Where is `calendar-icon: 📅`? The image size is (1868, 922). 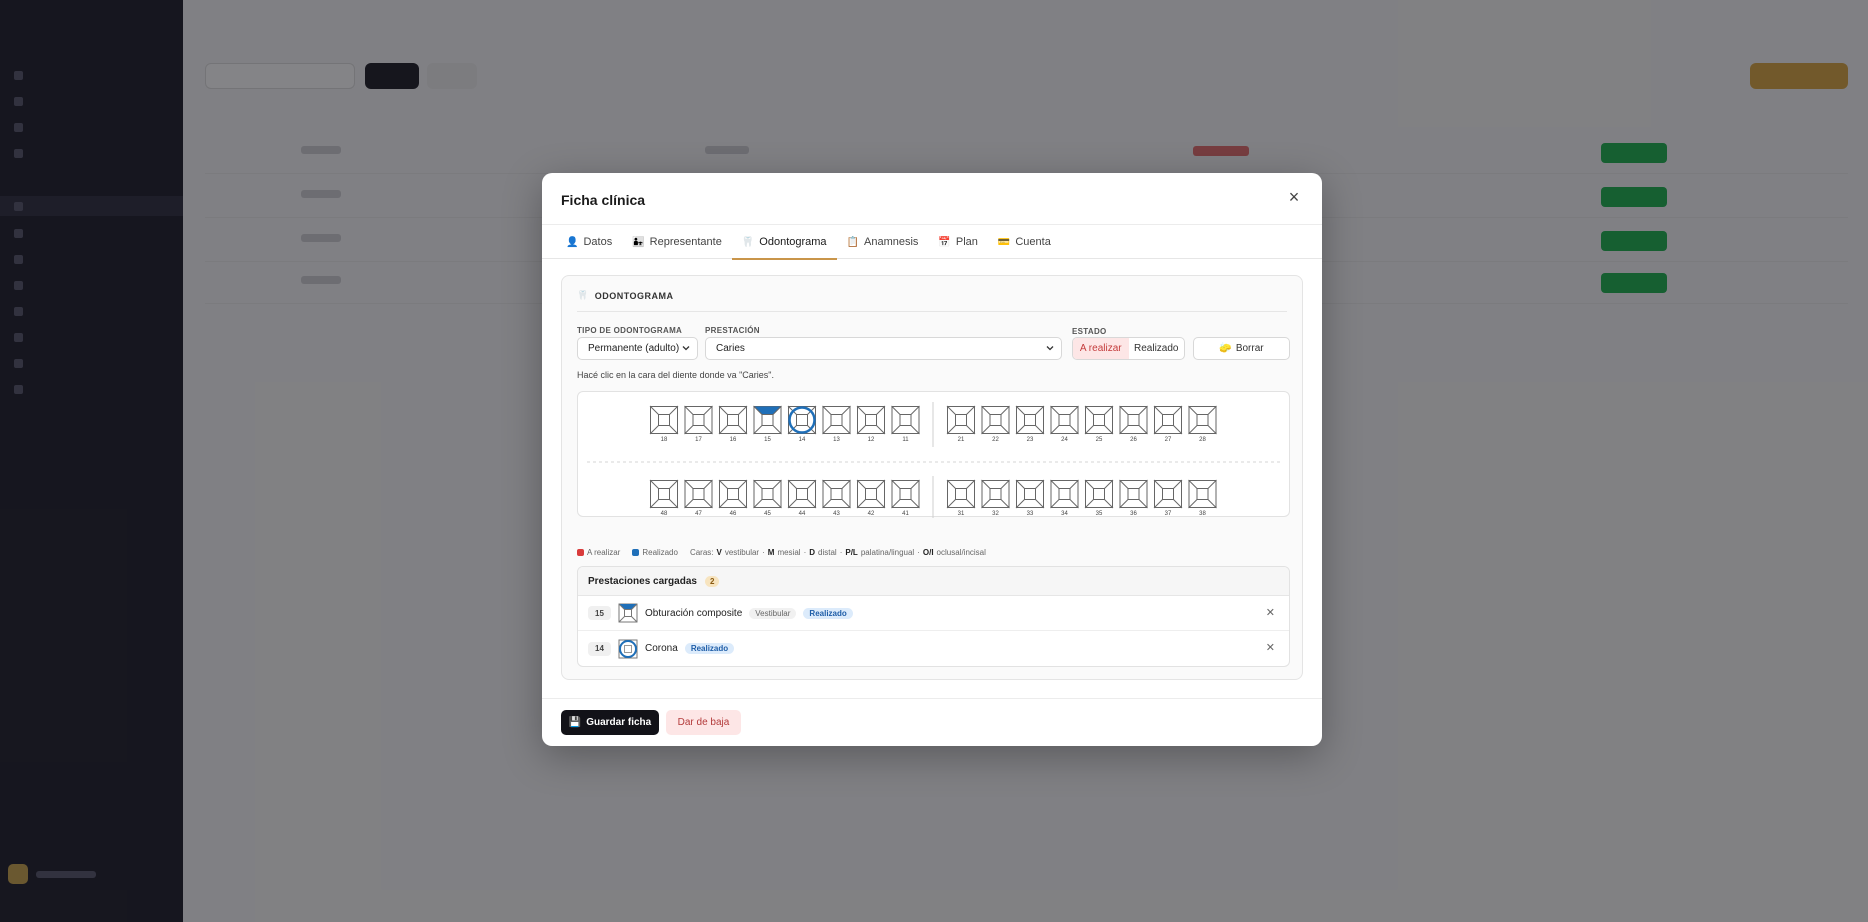
calendar-icon: 📅 is located at coordinates (944, 242).